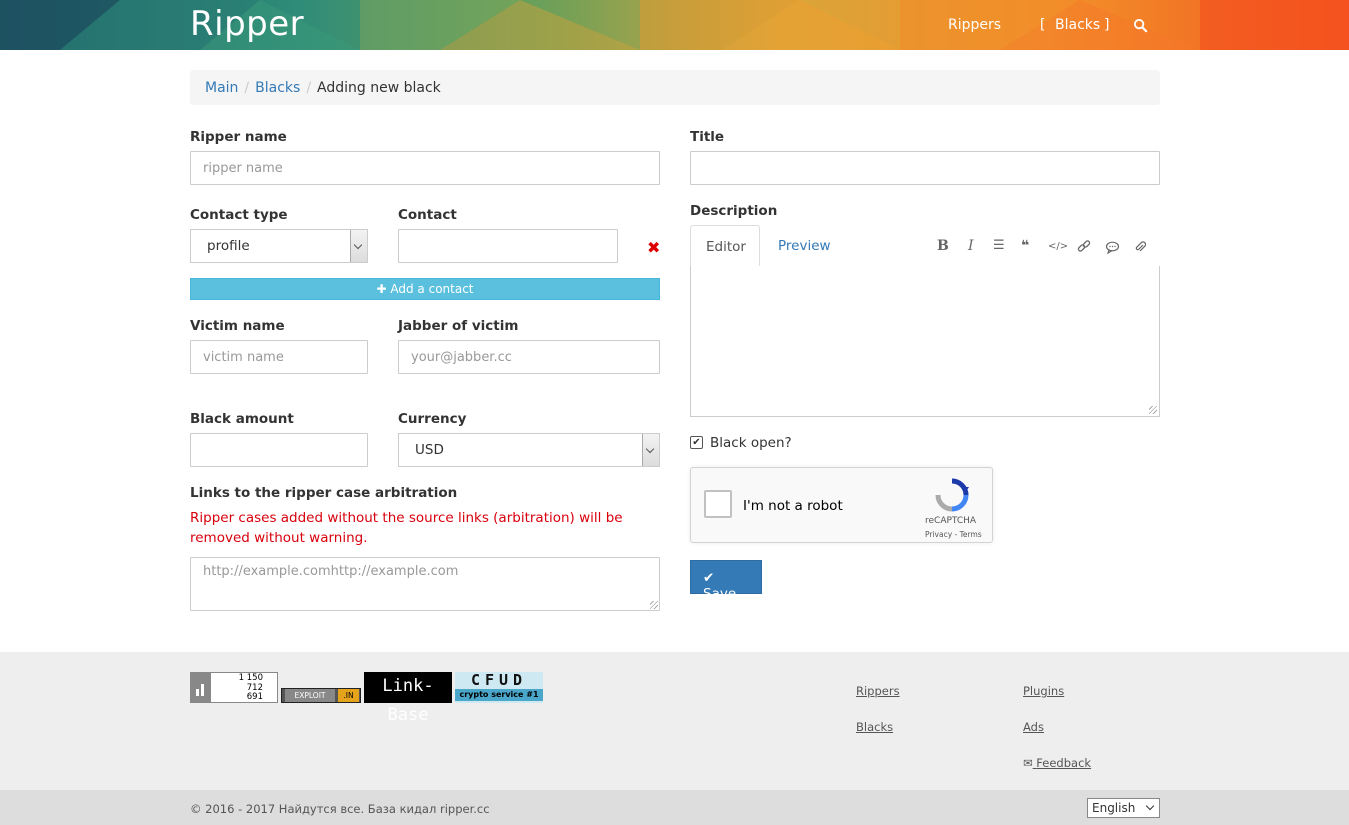 The width and height of the screenshot is (1349, 825). Describe the element at coordinates (499, 695) in the screenshot. I see `cfud-subtitle: crypto service #1` at that location.